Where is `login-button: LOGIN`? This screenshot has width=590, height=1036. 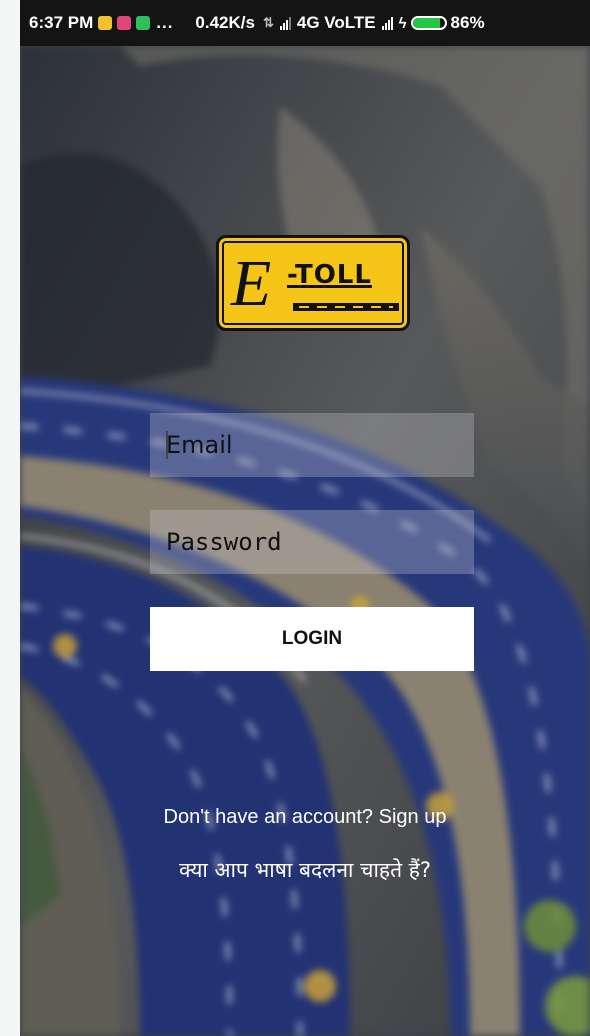
login-button: LOGIN is located at coordinates (312, 639).